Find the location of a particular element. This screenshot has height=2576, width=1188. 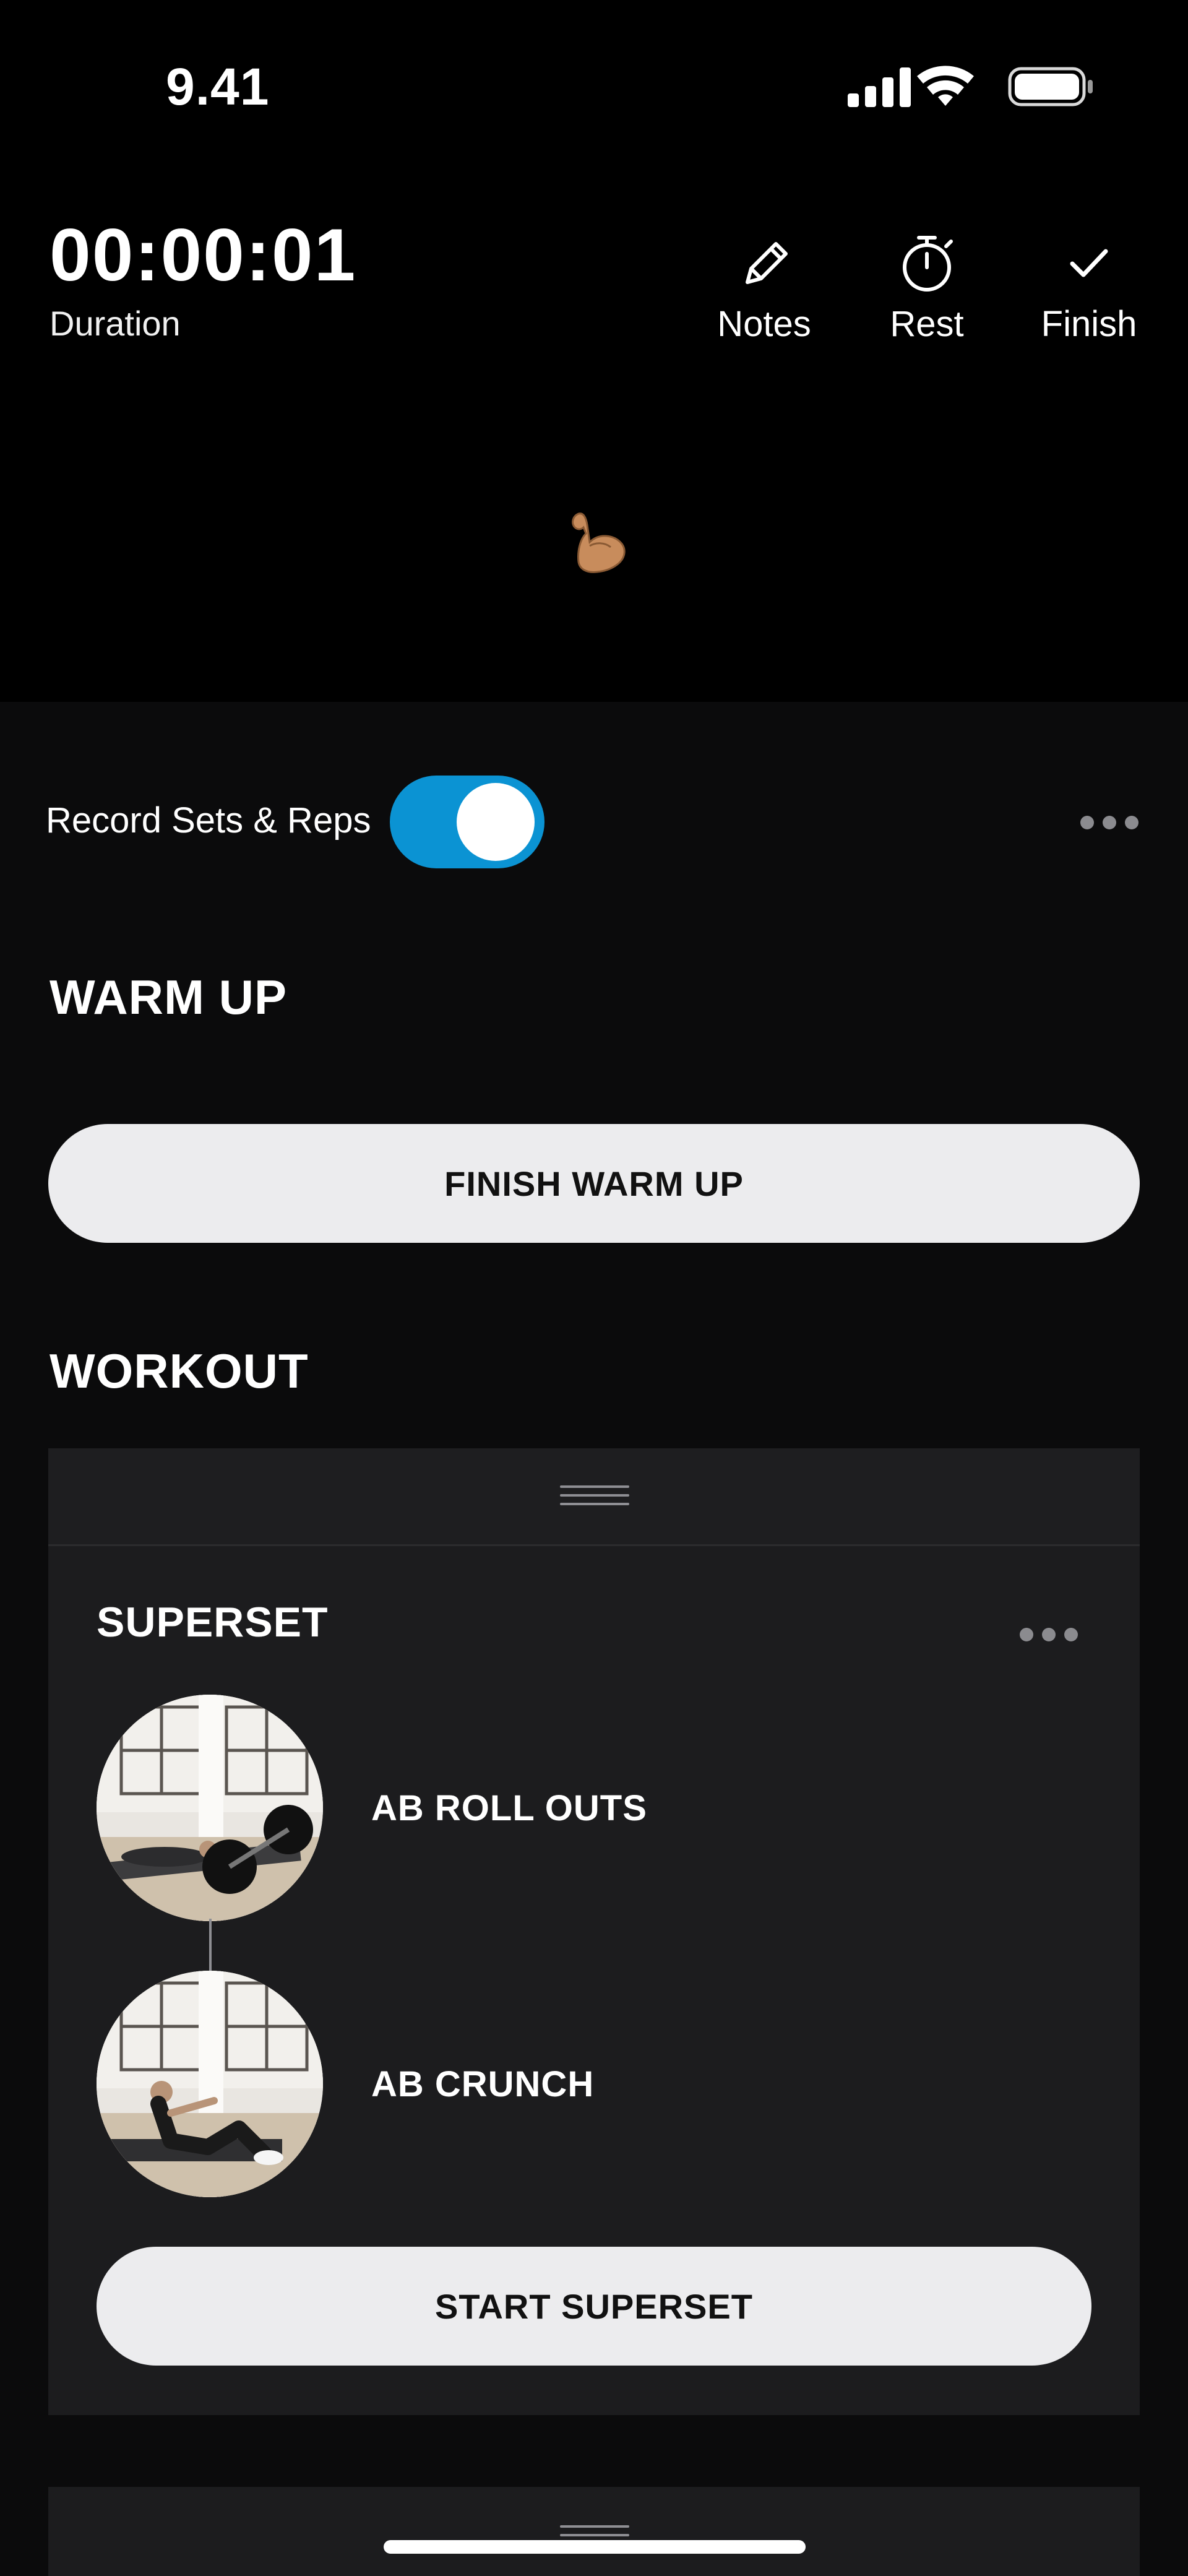

status-time: 9.41 is located at coordinates (218, 87).